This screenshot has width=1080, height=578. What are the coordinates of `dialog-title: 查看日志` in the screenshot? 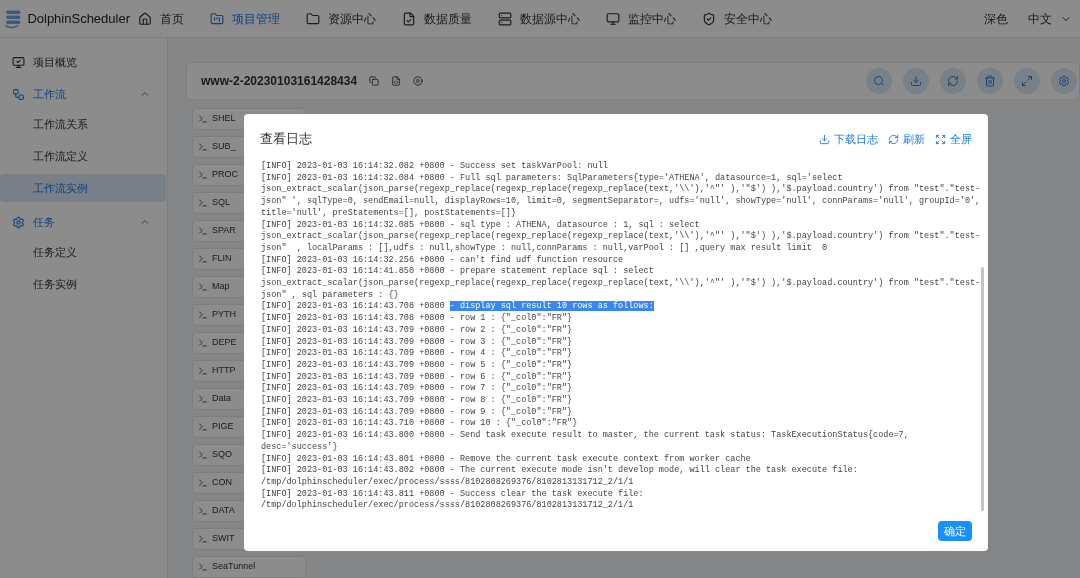 It's located at (286, 139).